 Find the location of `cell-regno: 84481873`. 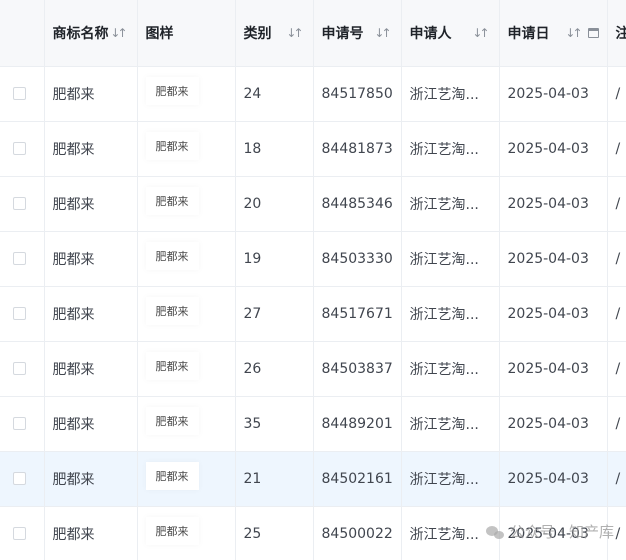

cell-regno: 84481873 is located at coordinates (357, 149).